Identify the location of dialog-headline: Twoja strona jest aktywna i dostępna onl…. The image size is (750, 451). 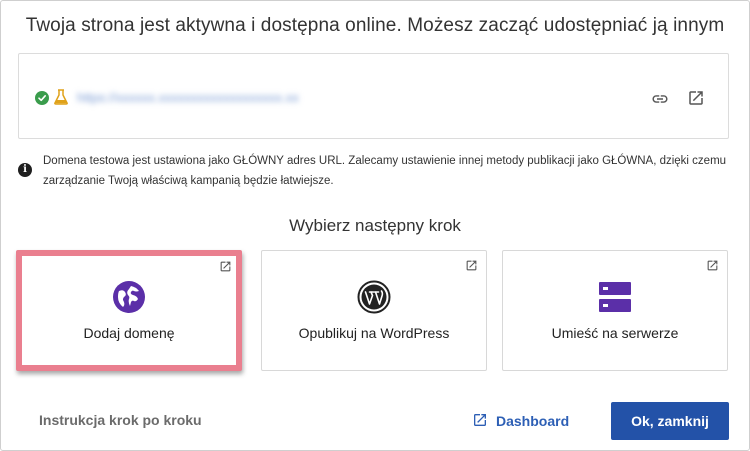
(375, 25).